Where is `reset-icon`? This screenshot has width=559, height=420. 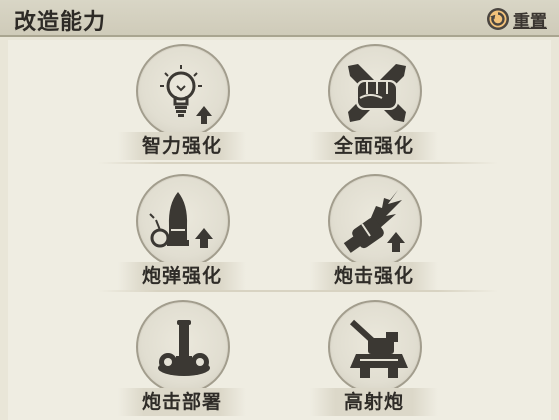
reset-icon is located at coordinates (498, 19).